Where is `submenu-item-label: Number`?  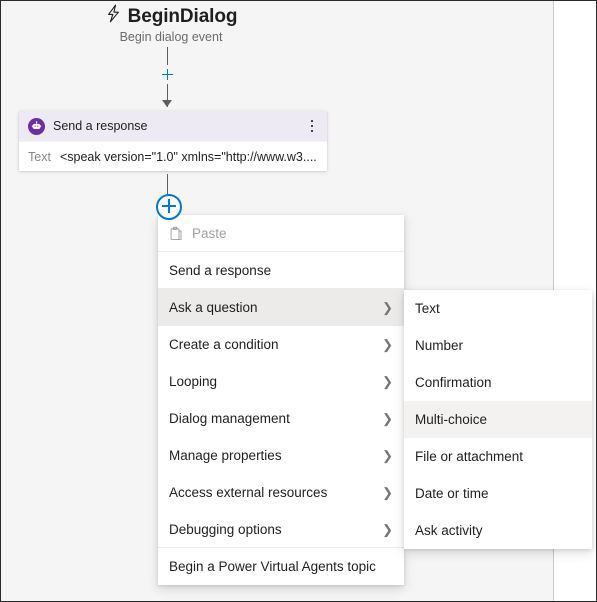
submenu-item-label: Number is located at coordinates (439, 345).